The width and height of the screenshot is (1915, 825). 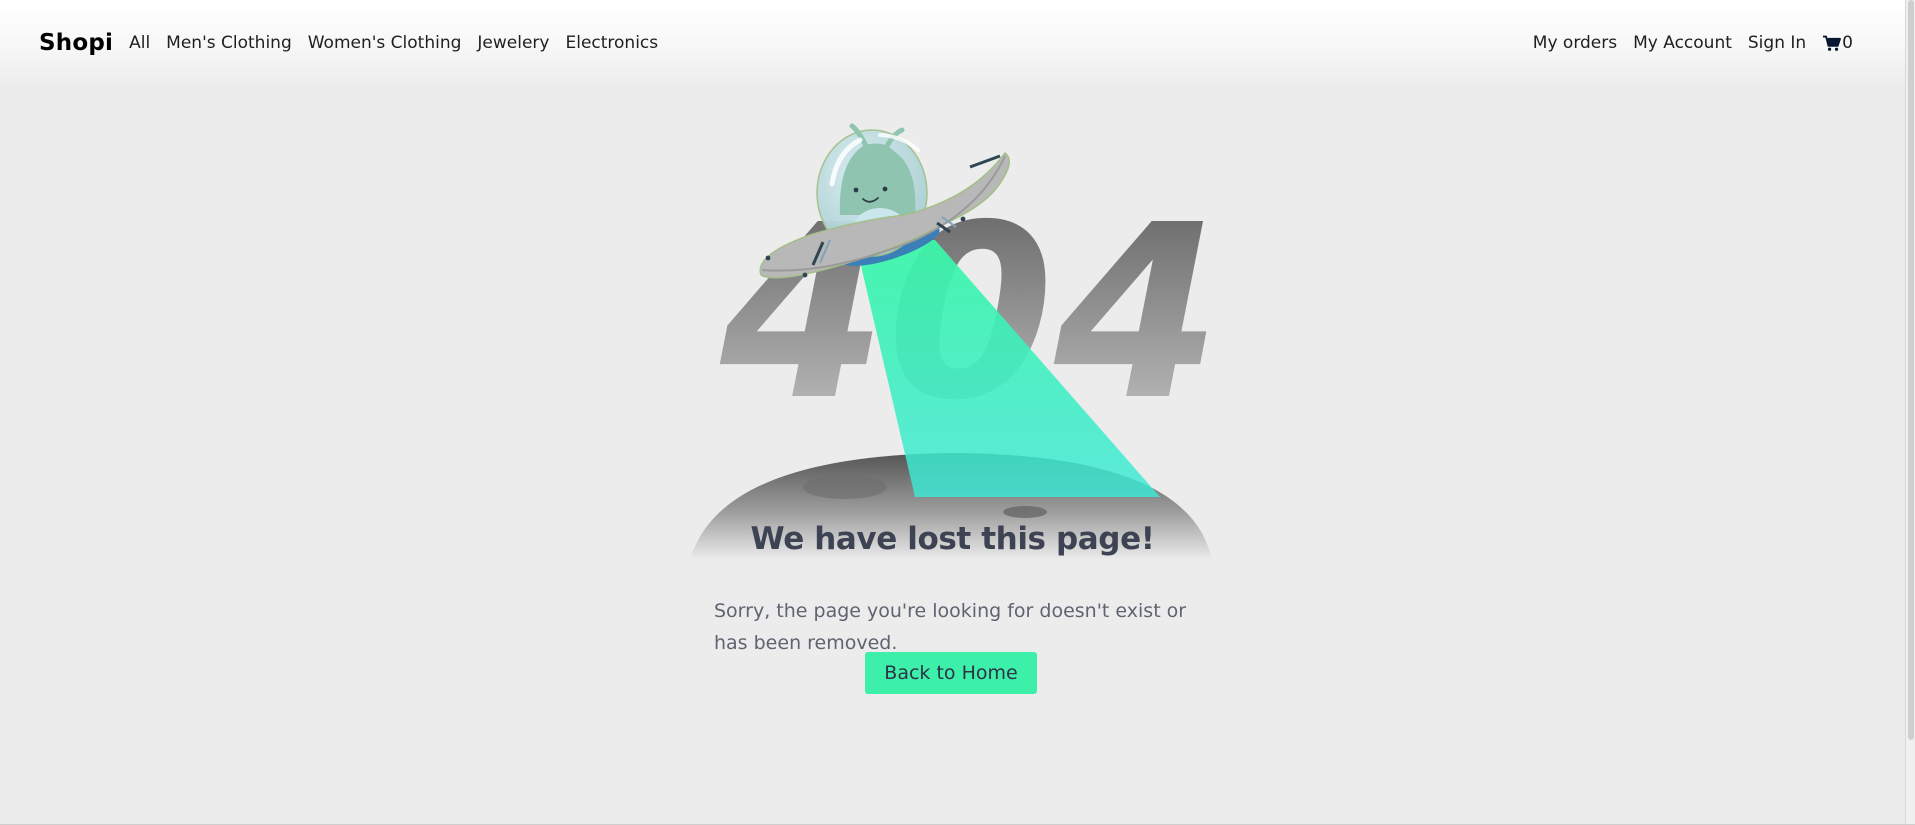 I want to click on nav-link-my-orders: My orders, so click(x=1575, y=43).